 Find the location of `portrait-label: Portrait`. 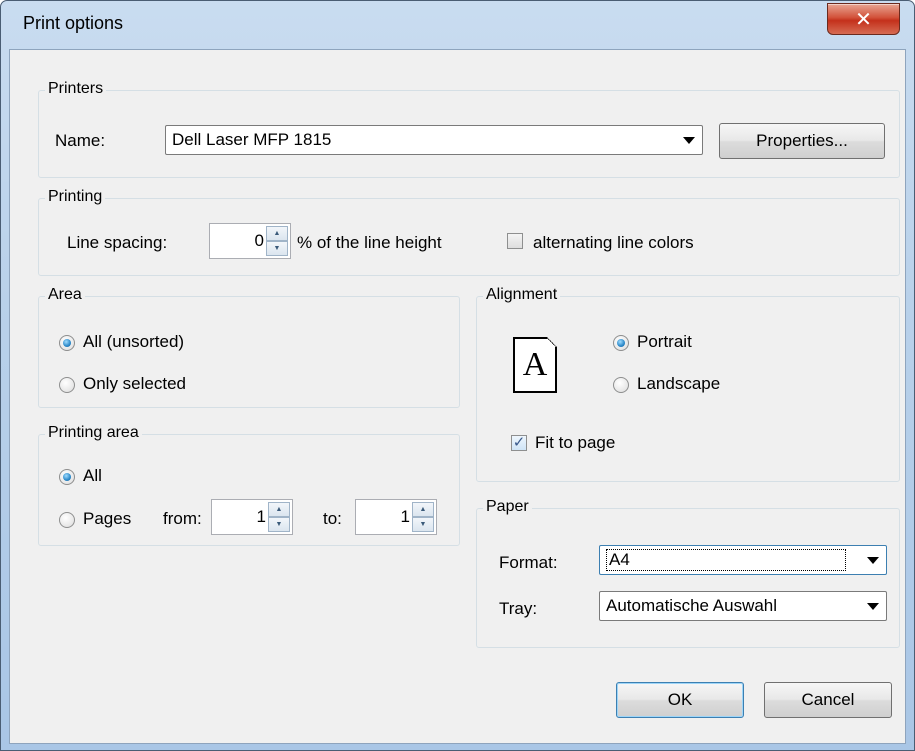

portrait-label: Portrait is located at coordinates (664, 342).